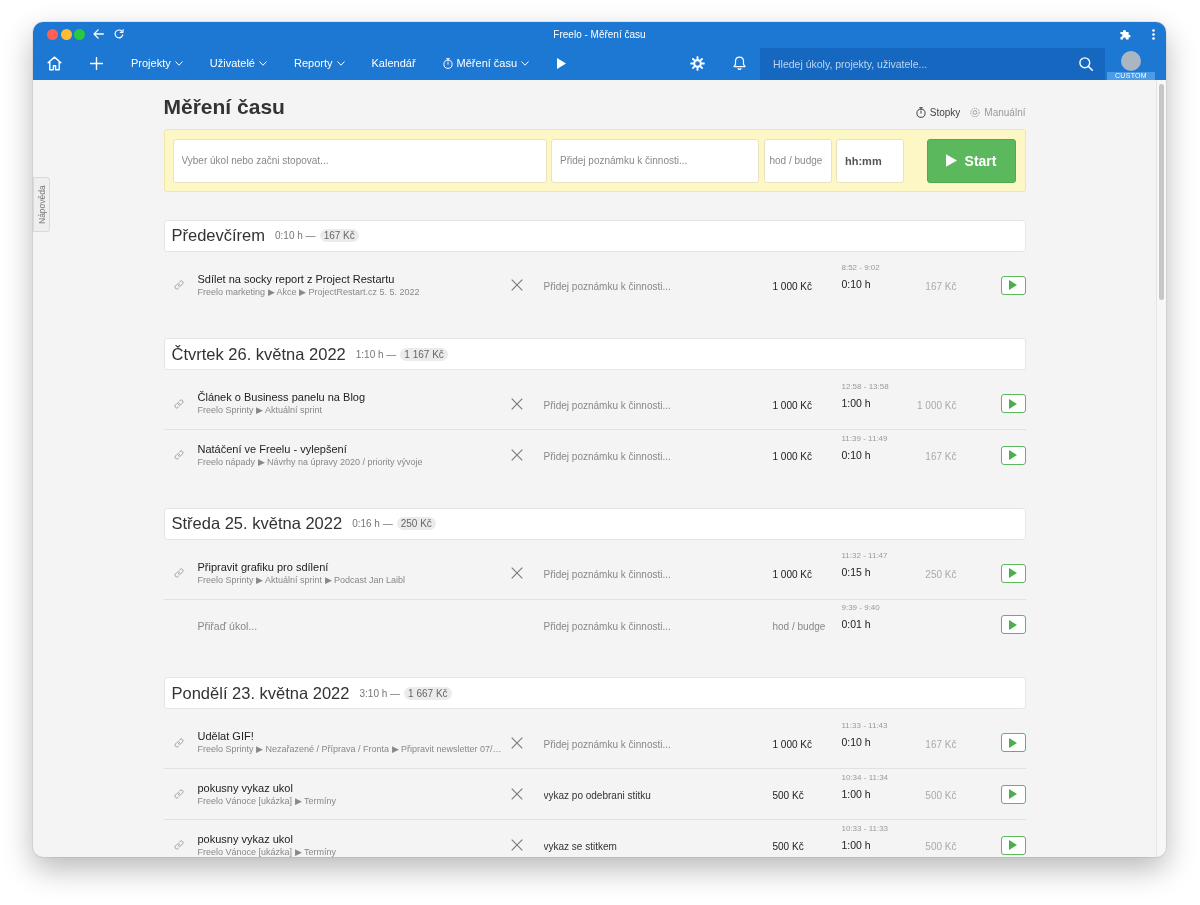  Describe the element at coordinates (263, 567) in the screenshot. I see `task-title: Připravit grafiku pro sdílení` at that location.